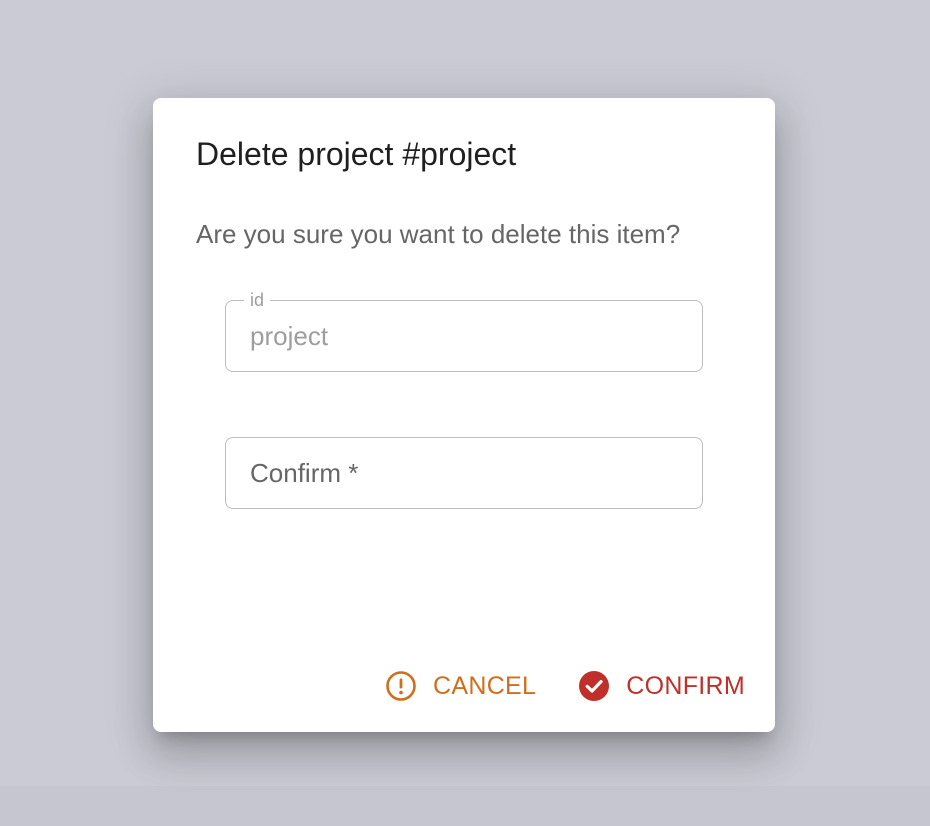 This screenshot has width=930, height=826. Describe the element at coordinates (465, 806) in the screenshot. I see `backdrop` at that location.